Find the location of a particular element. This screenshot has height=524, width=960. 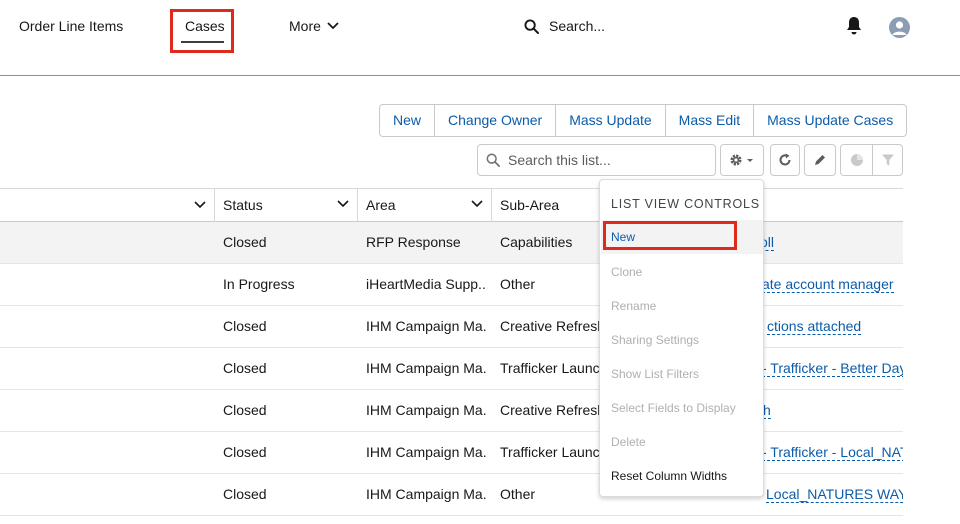

charts-button is located at coordinates (856, 160).